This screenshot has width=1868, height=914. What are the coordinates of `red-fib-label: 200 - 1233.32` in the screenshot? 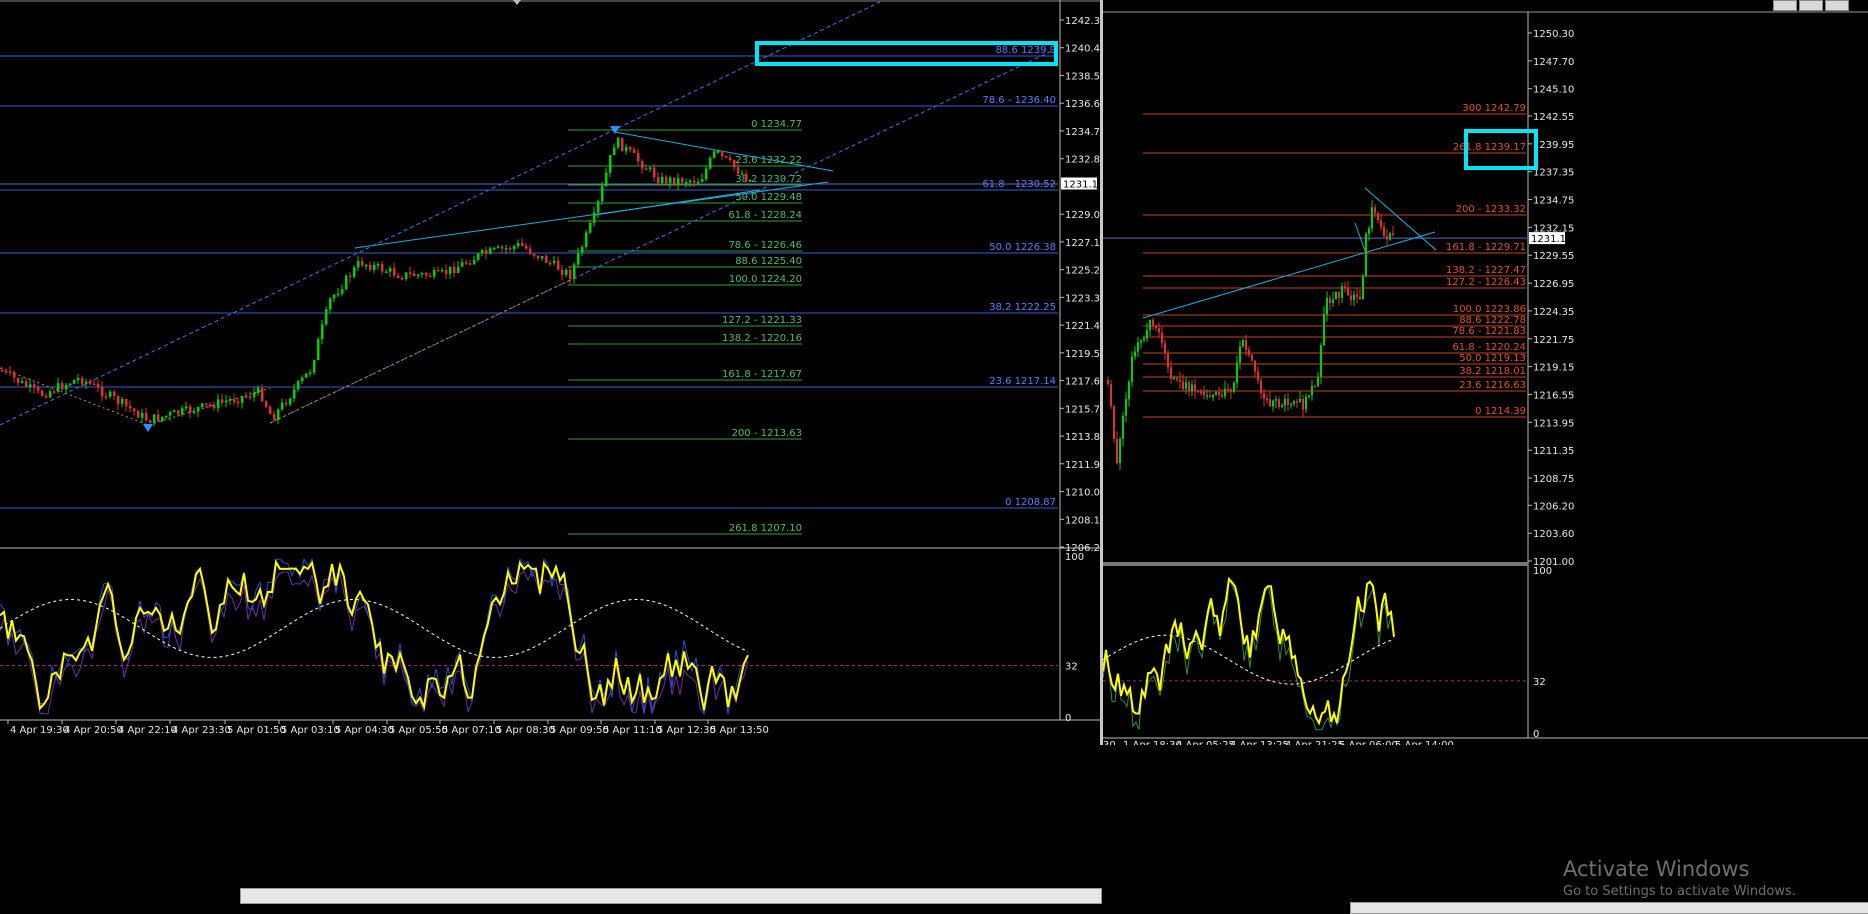 It's located at (1491, 209).